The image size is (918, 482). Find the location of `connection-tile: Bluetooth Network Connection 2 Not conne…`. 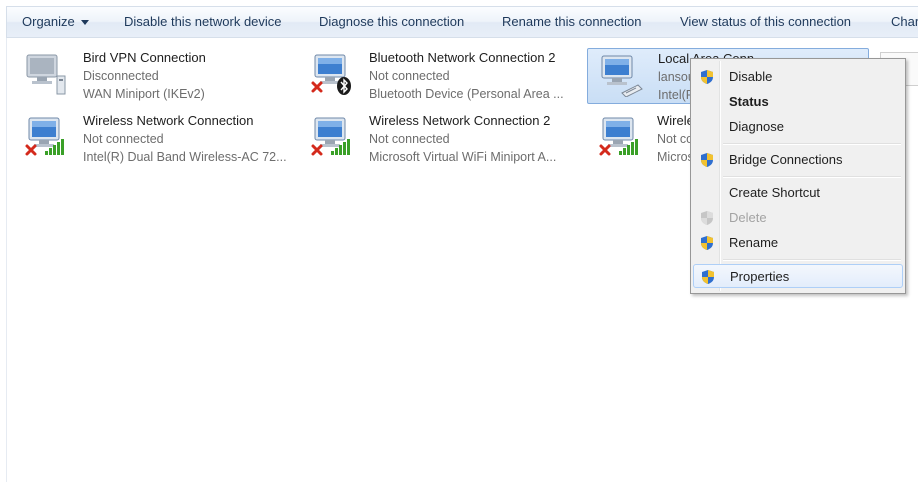

connection-tile: Bluetooth Network Connection 2 Not conne… is located at coordinates (439, 76).